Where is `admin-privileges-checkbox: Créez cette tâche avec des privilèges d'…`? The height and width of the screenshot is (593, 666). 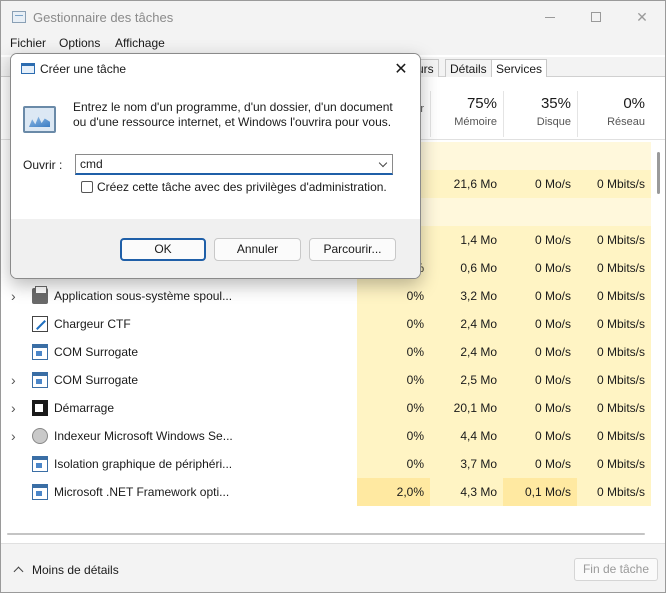
admin-privileges-checkbox: Créez cette tâche avec des privilèges d'… is located at coordinates (234, 187).